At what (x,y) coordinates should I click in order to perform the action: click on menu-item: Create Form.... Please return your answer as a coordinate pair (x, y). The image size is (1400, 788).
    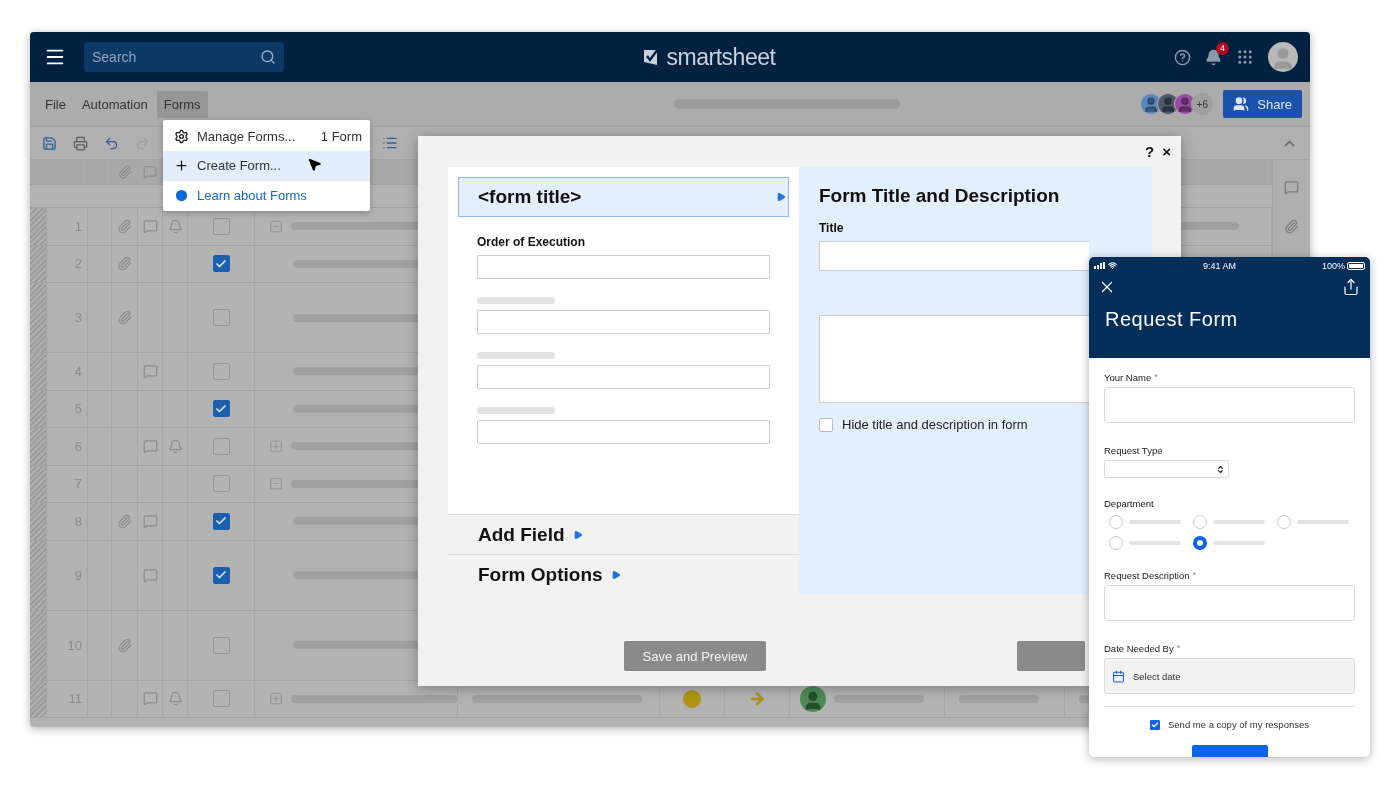
    Looking at the image, I should click on (266, 165).